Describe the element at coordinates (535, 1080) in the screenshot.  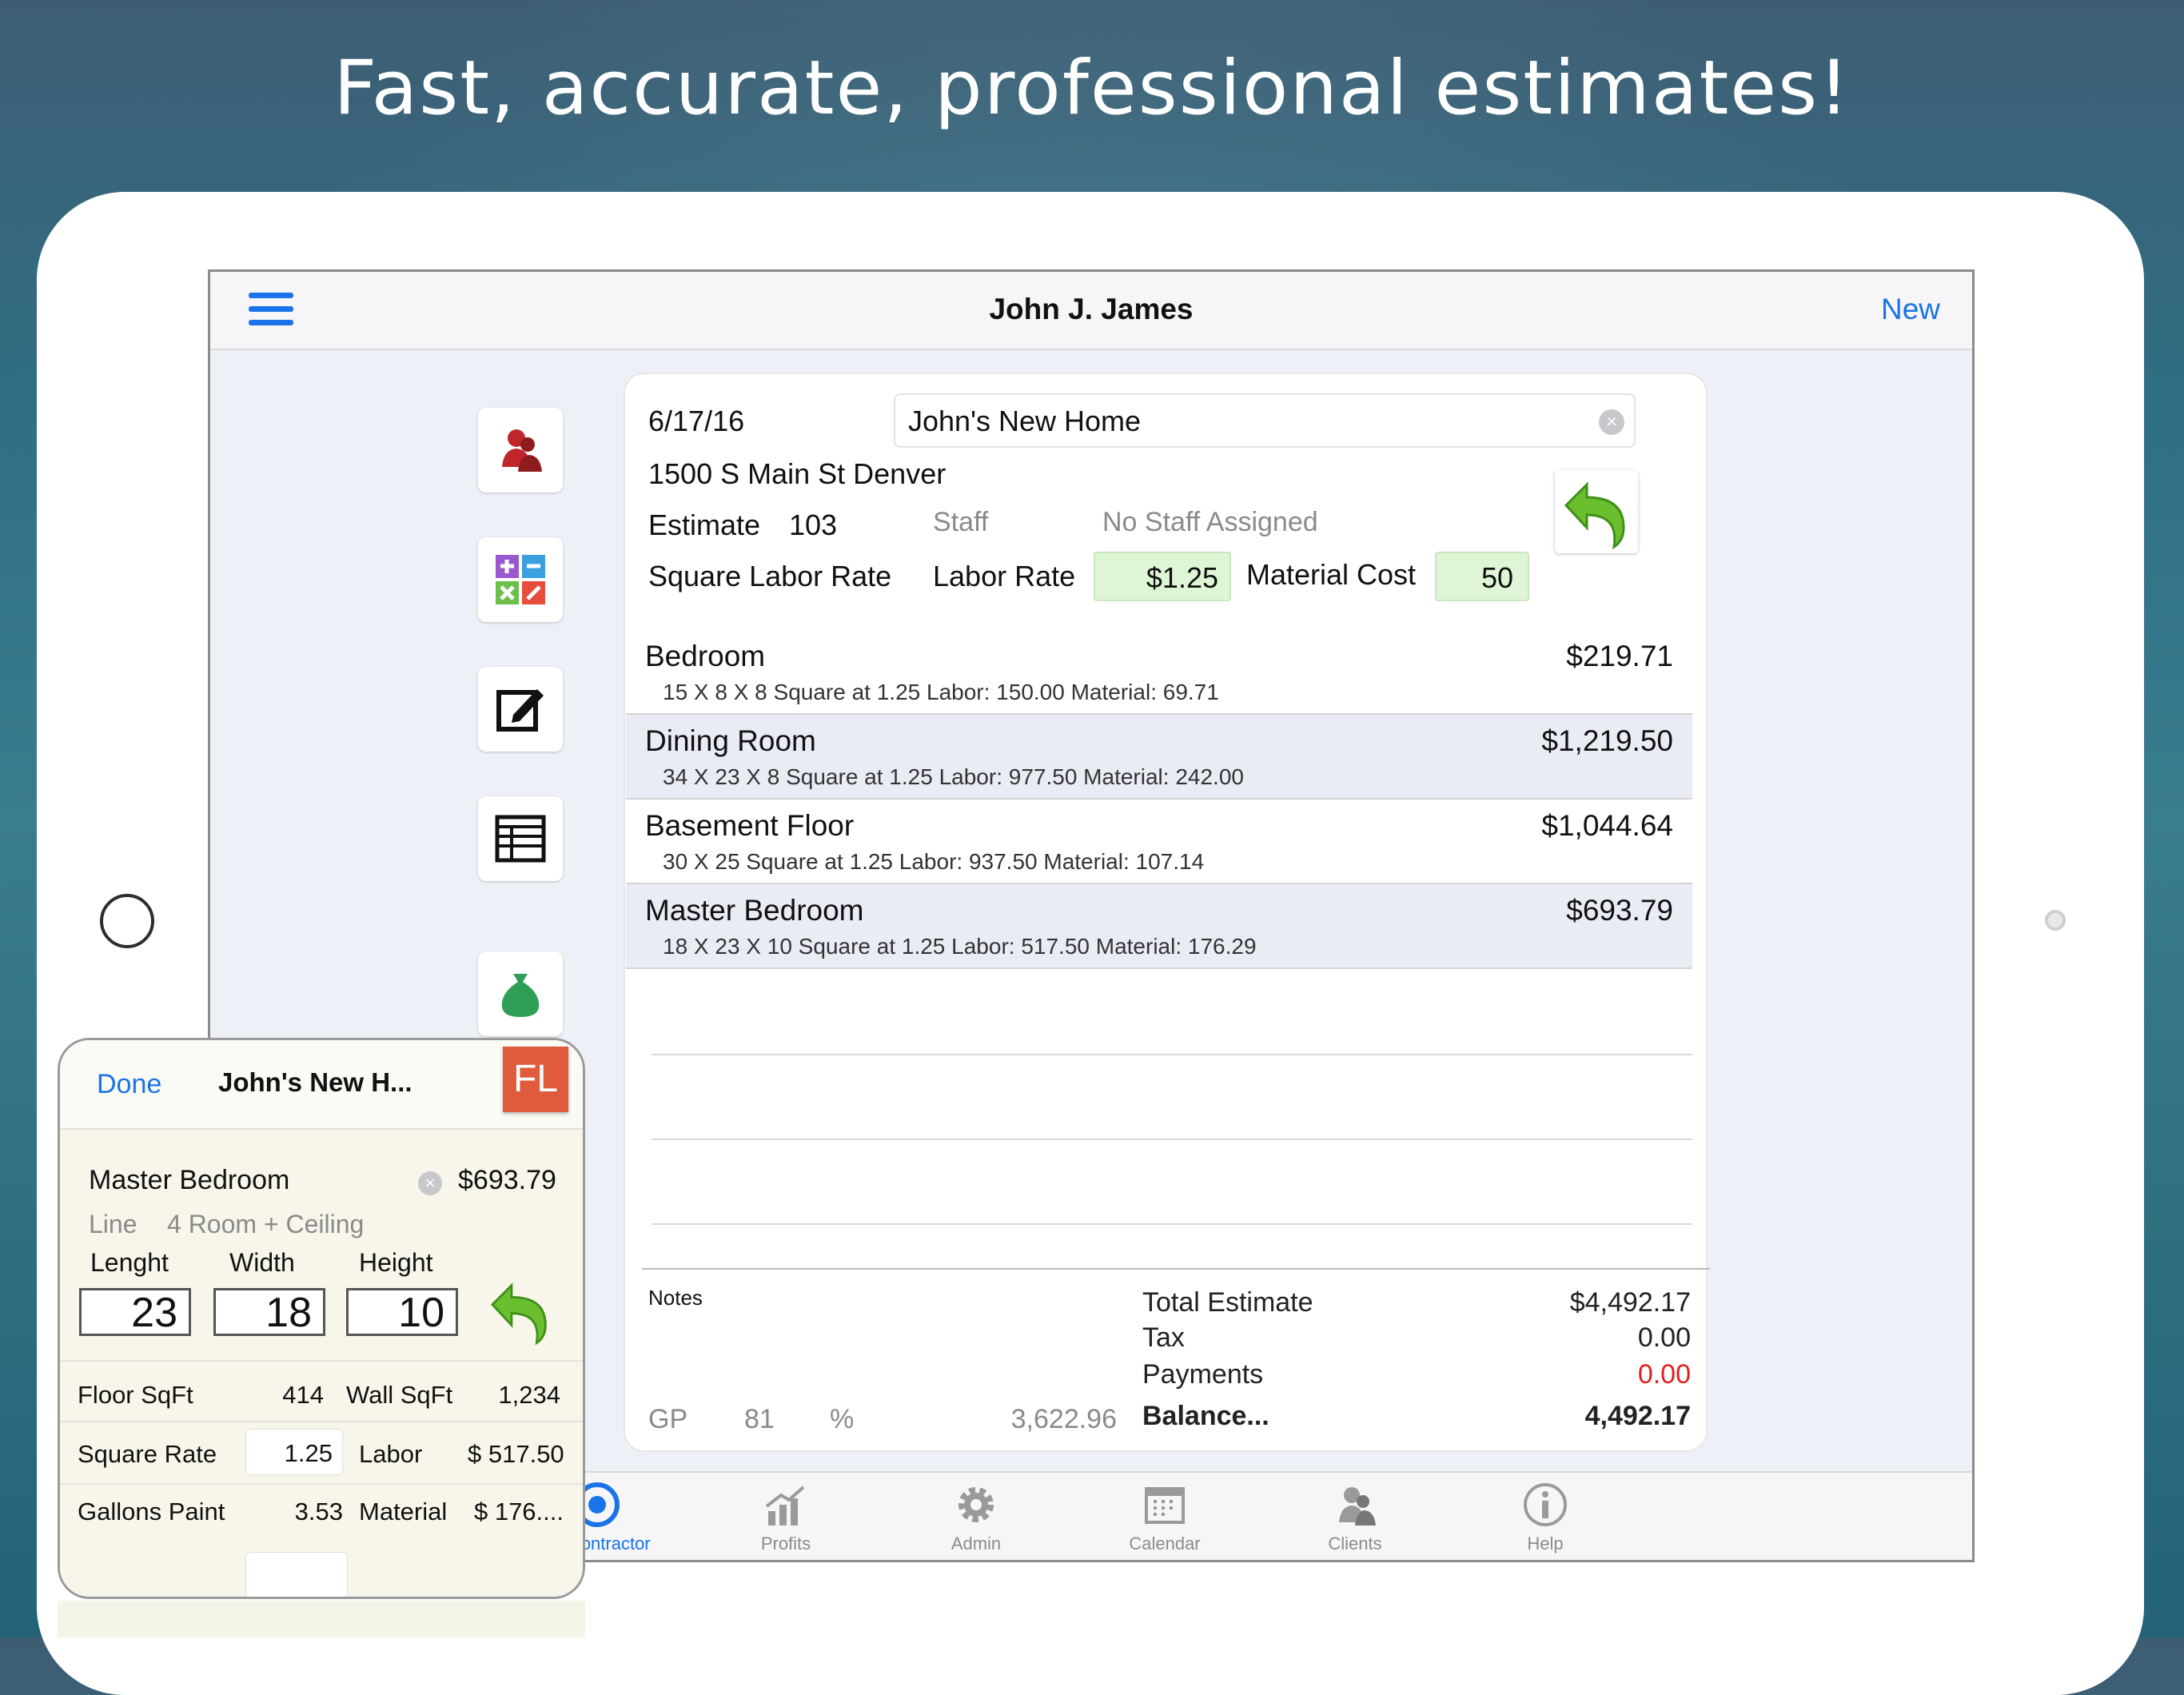
I see `fl-badge: FL` at that location.